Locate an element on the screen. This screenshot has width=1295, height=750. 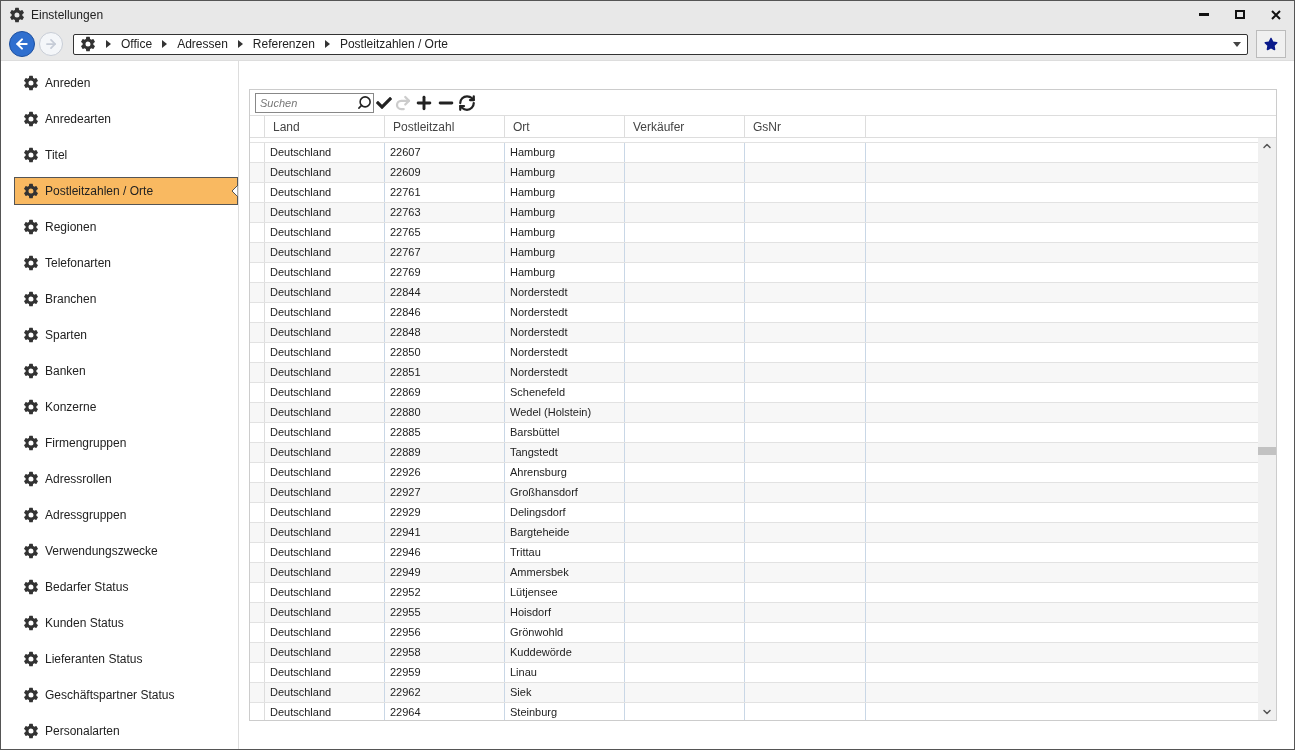
table-cell-text: Kuddewörde is located at coordinates (541, 653).